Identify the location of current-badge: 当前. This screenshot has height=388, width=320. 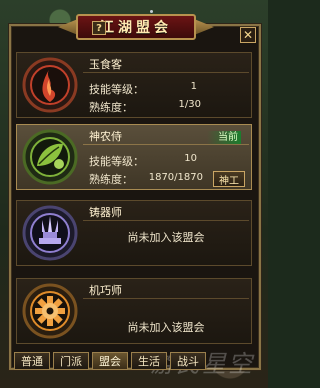
(224, 137).